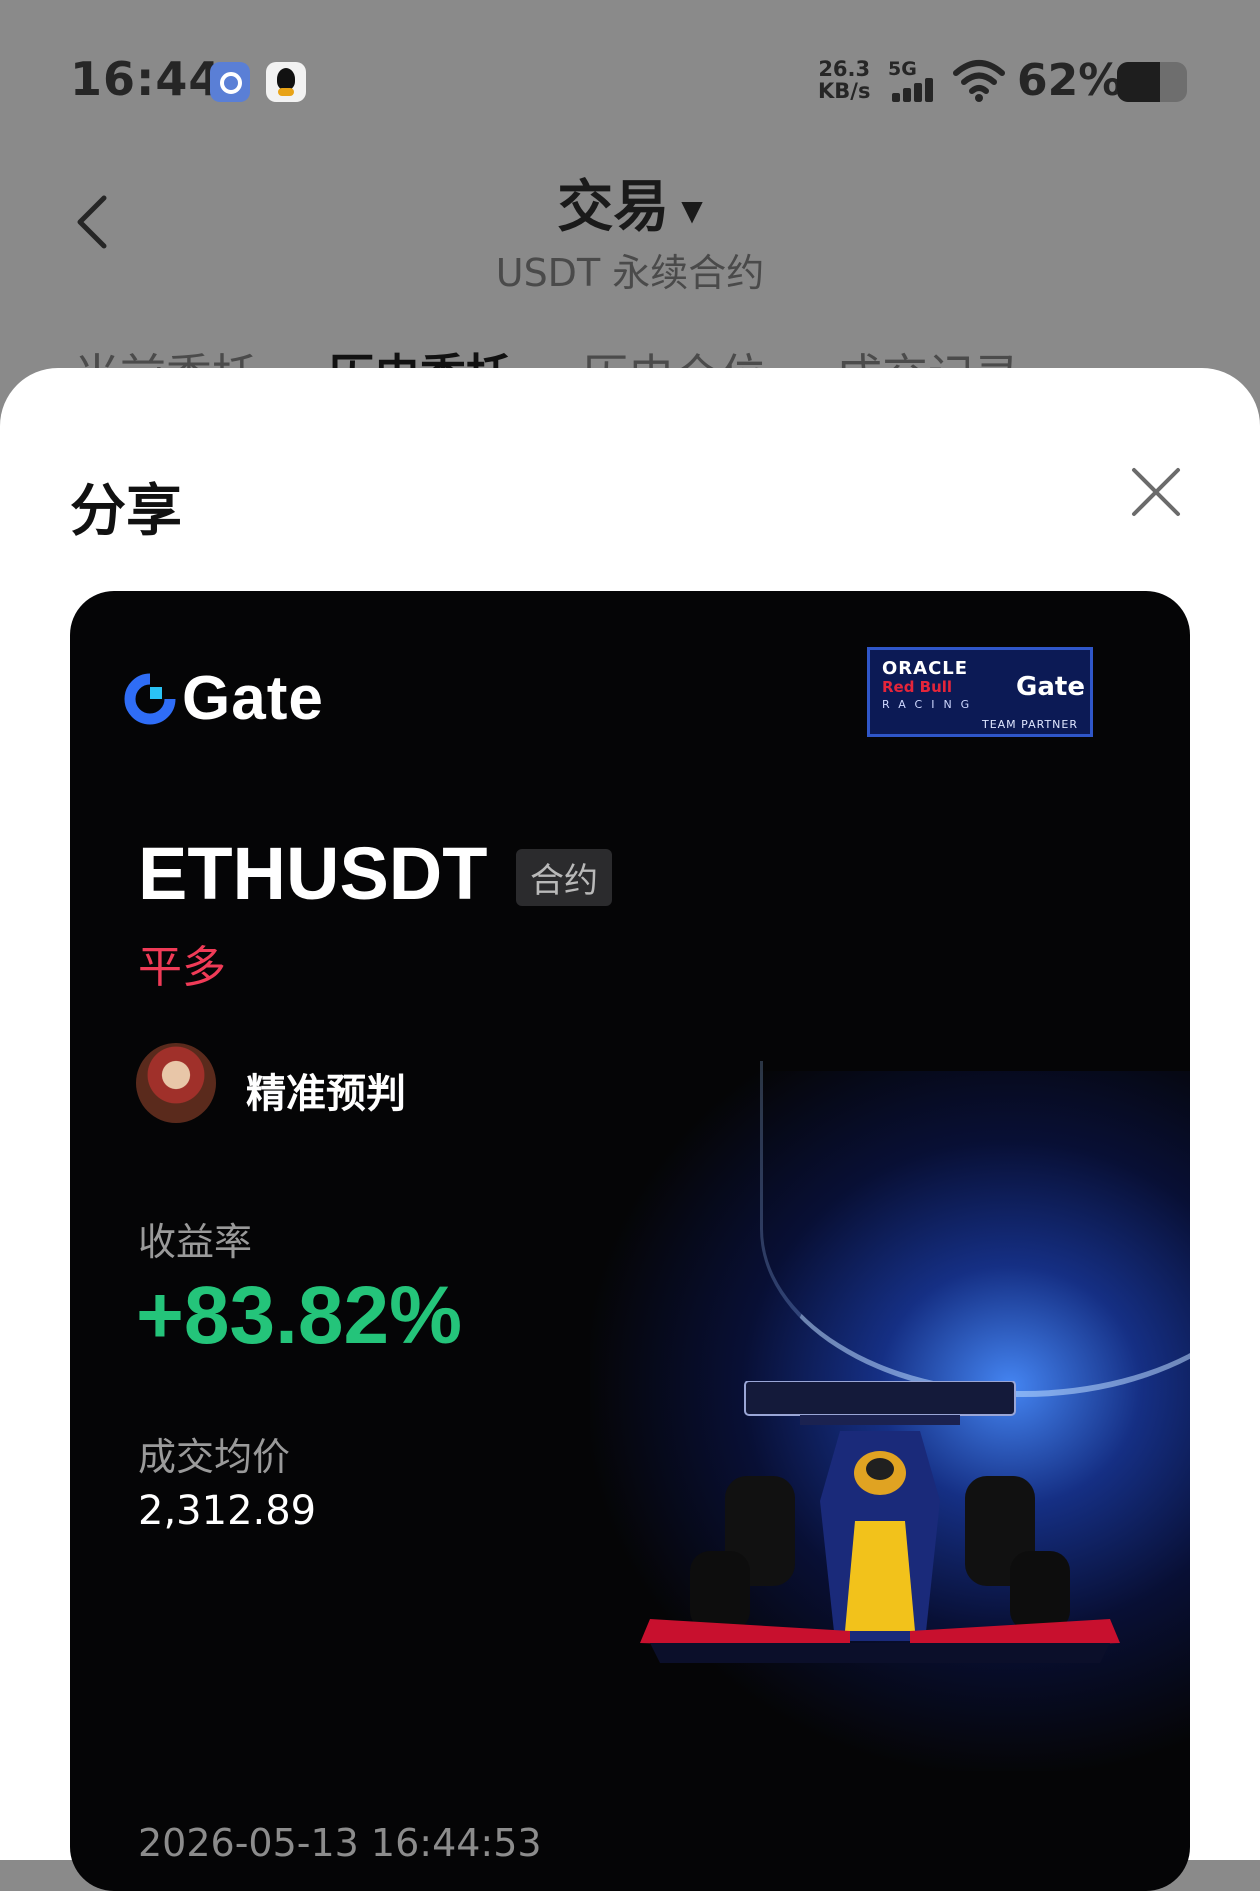 This screenshot has width=1260, height=1891. What do you see at coordinates (227, 1511) in the screenshot?
I see `avg-price-value: 2,312.89` at bounding box center [227, 1511].